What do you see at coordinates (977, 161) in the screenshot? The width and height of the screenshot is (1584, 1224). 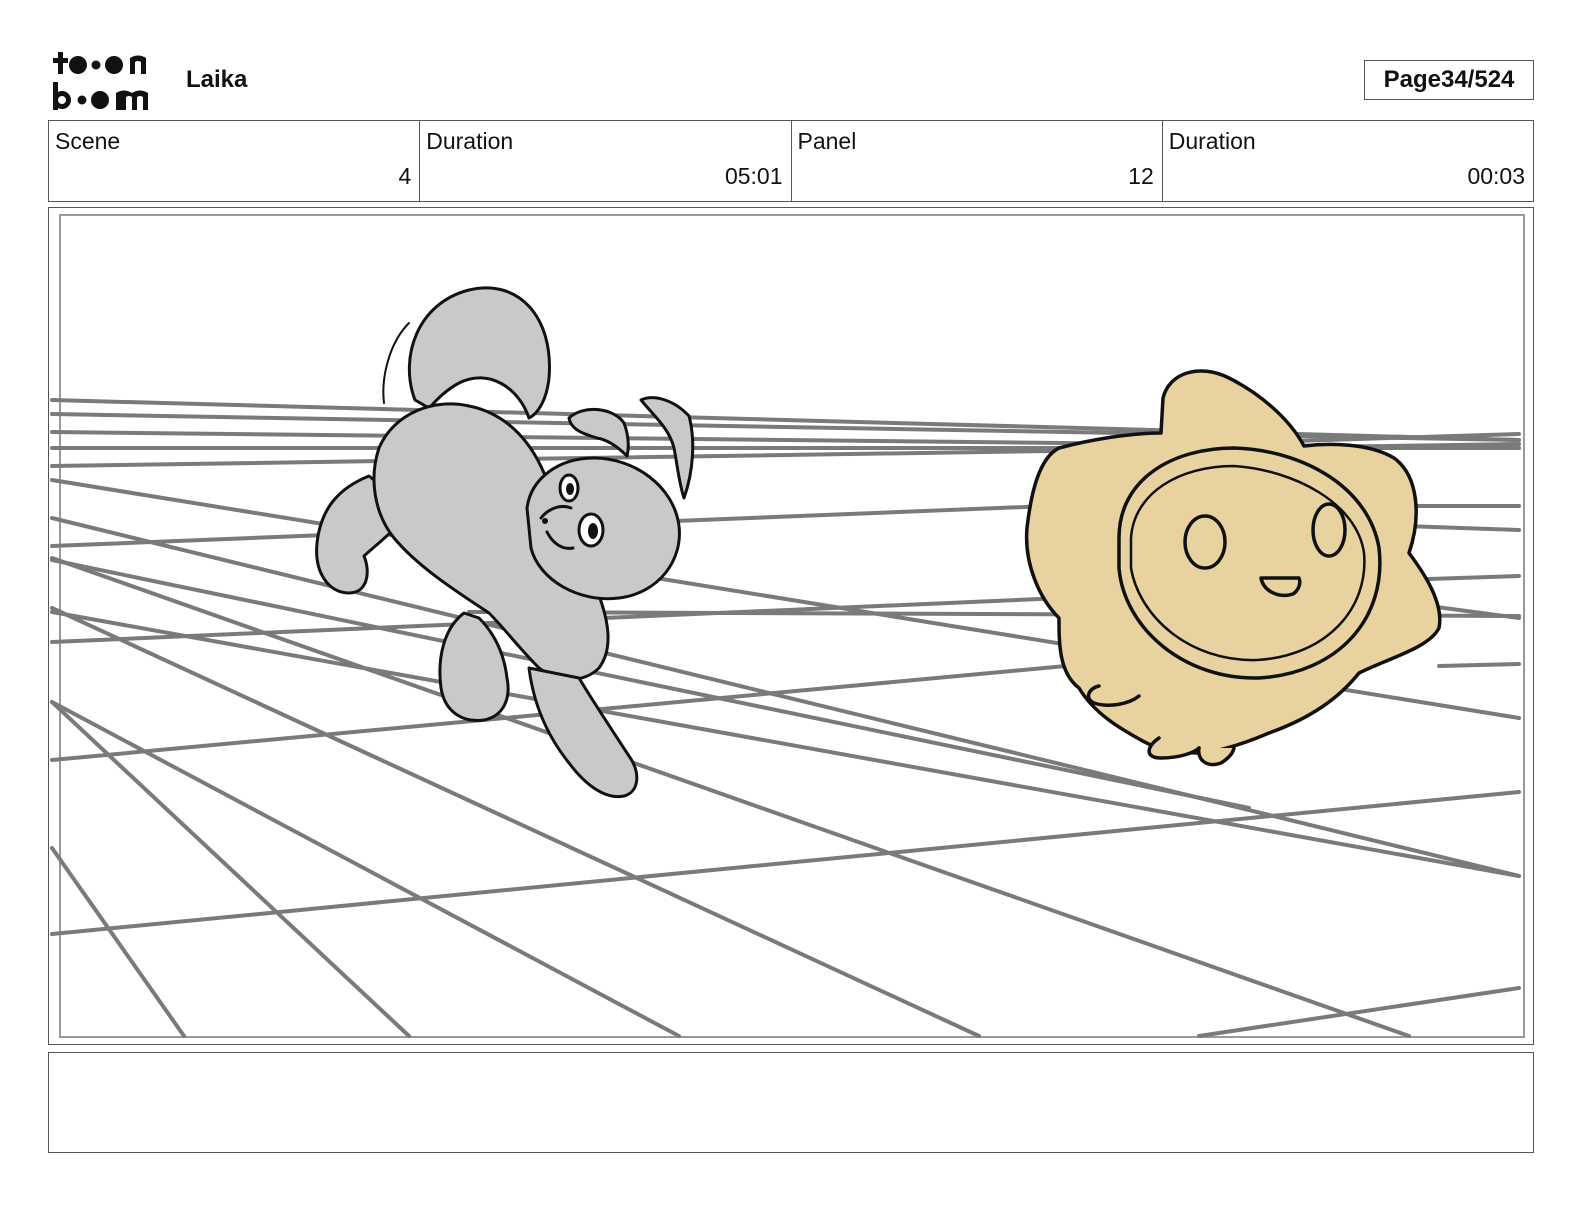 I see `panel-cell: Panel 12` at bounding box center [977, 161].